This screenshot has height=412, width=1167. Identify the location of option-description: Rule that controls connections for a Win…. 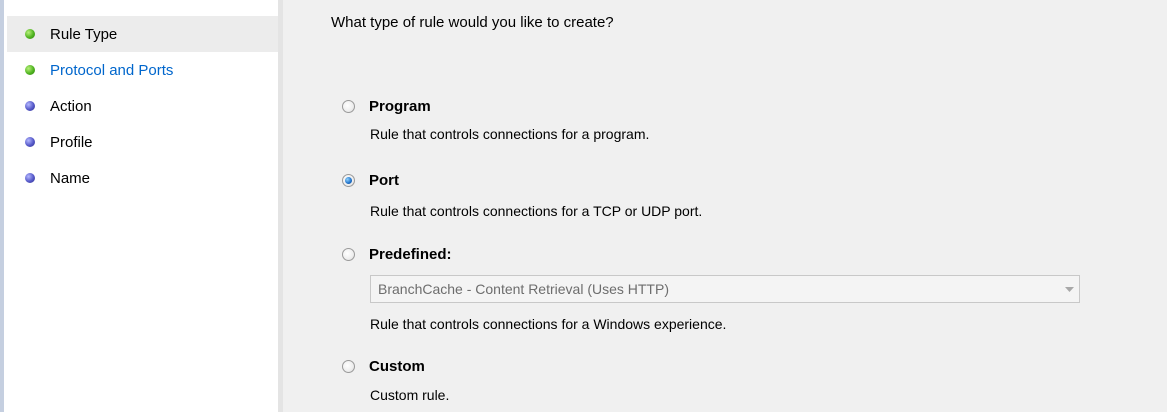
(548, 324).